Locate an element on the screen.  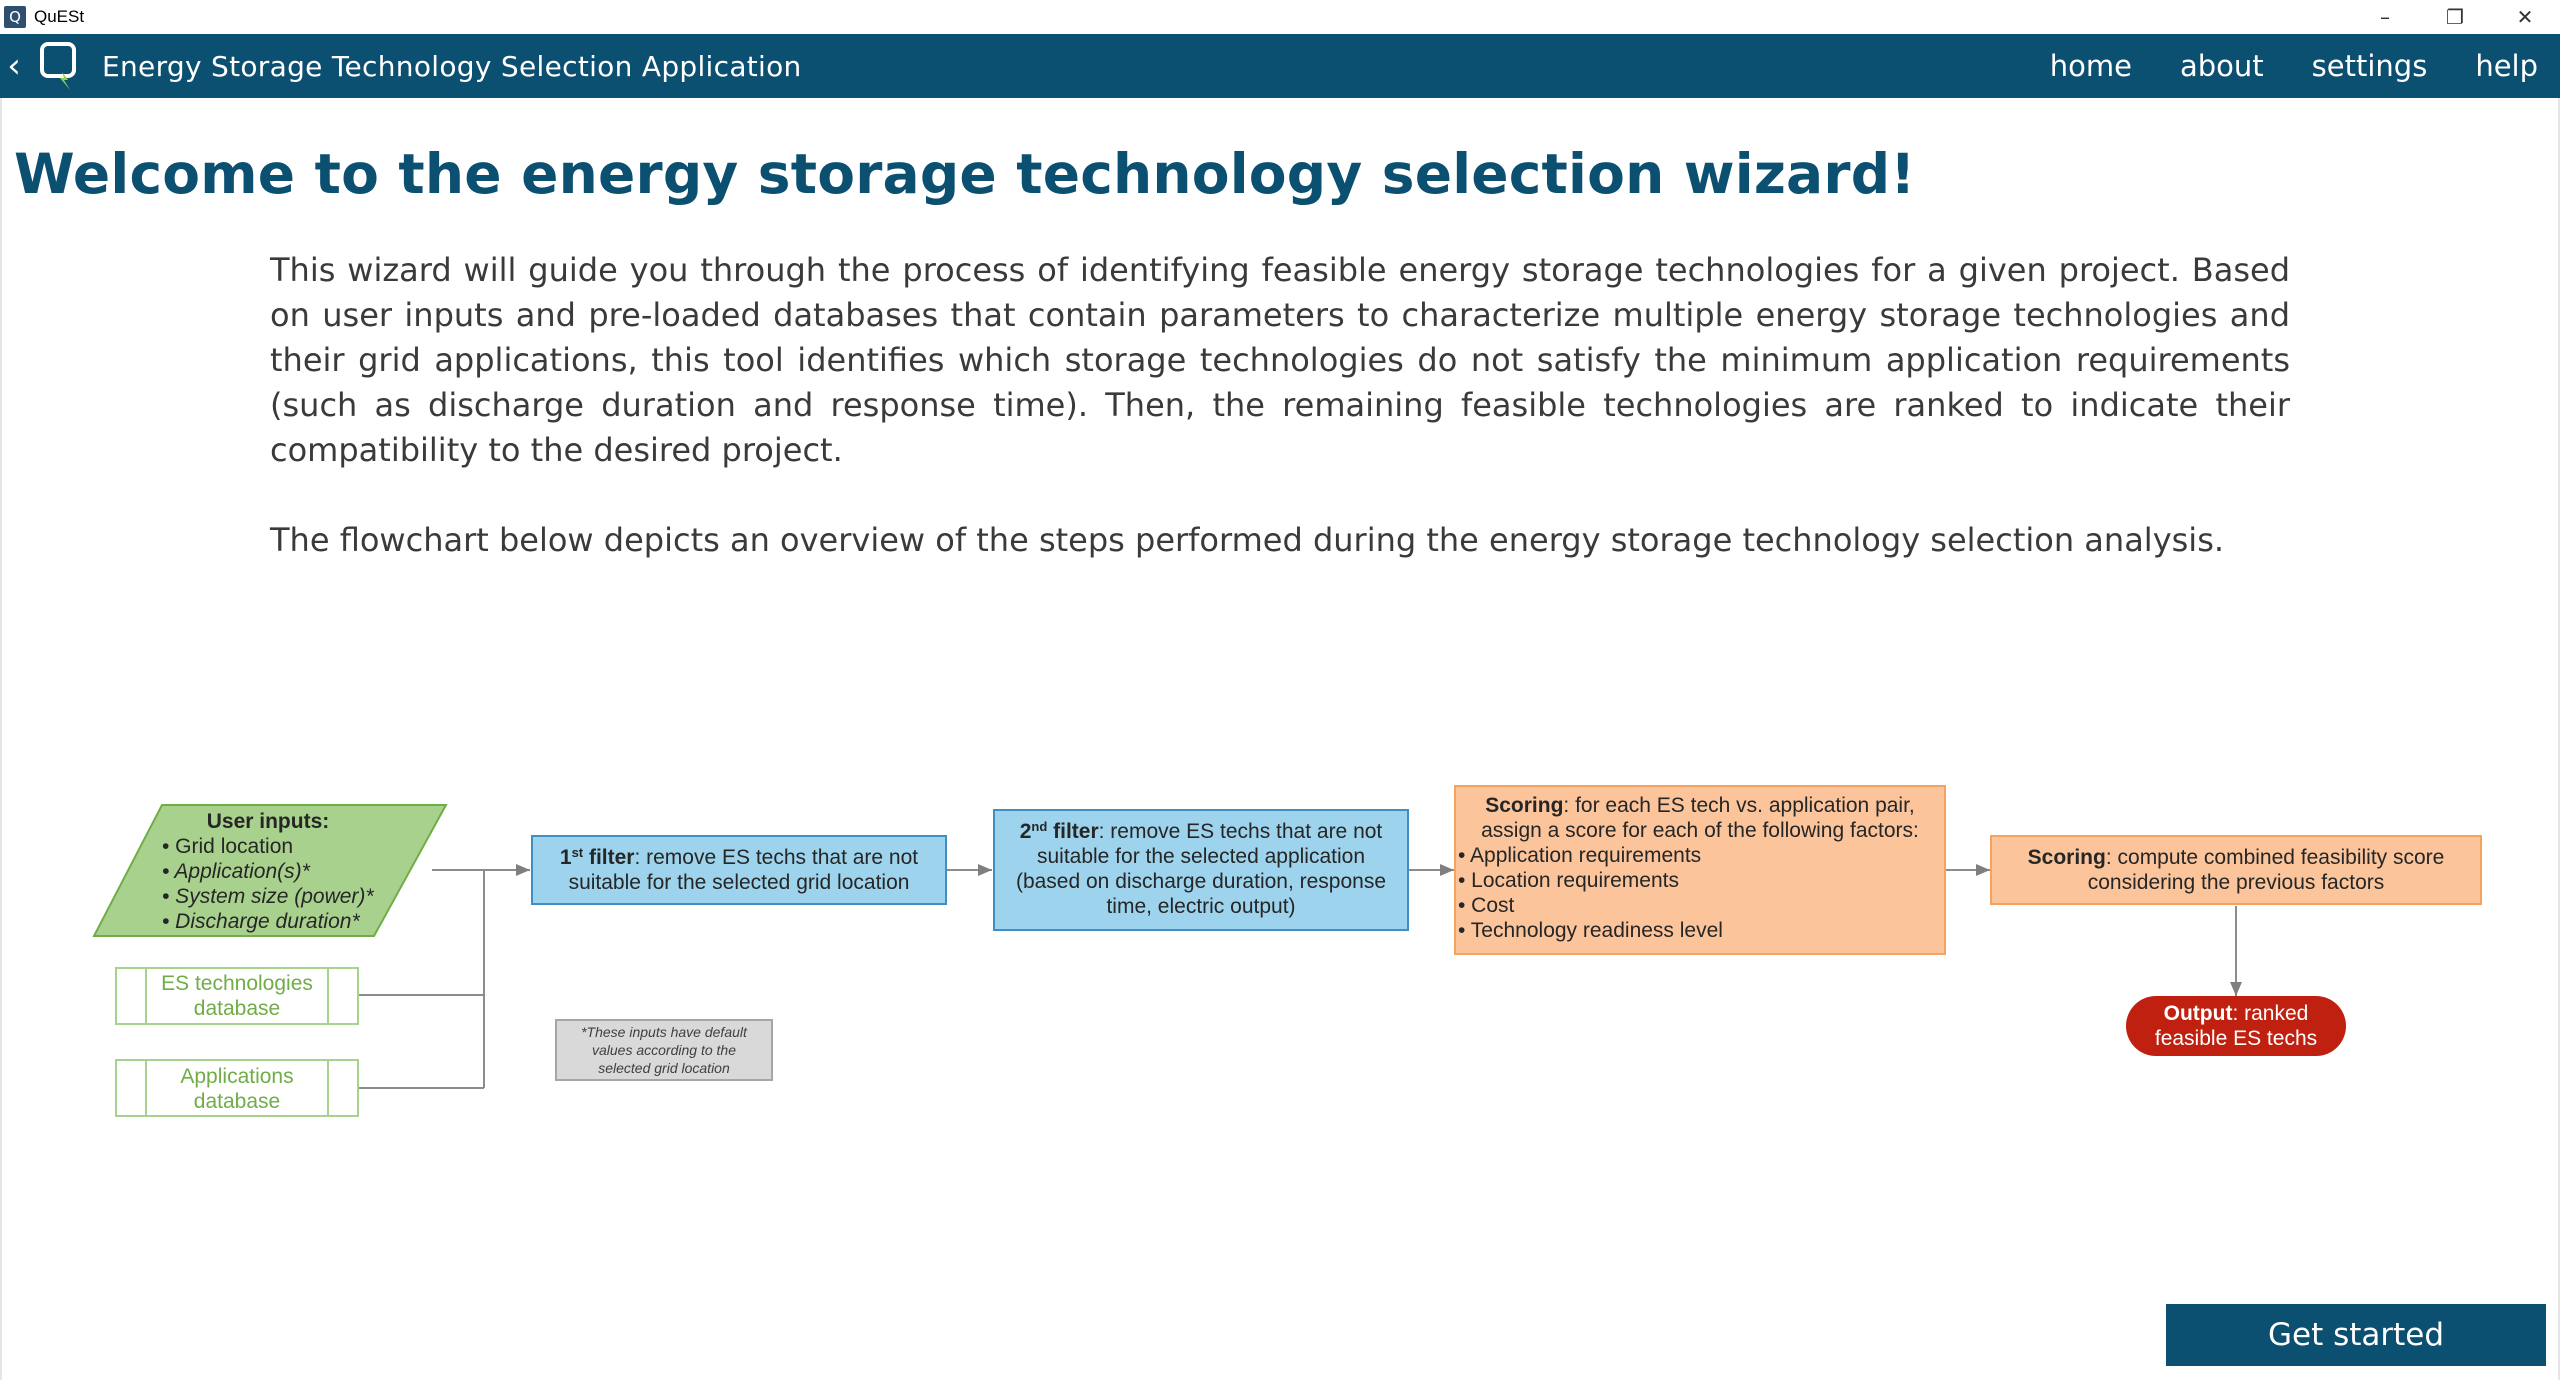
filter2-label-num: 2 is located at coordinates (1026, 831).